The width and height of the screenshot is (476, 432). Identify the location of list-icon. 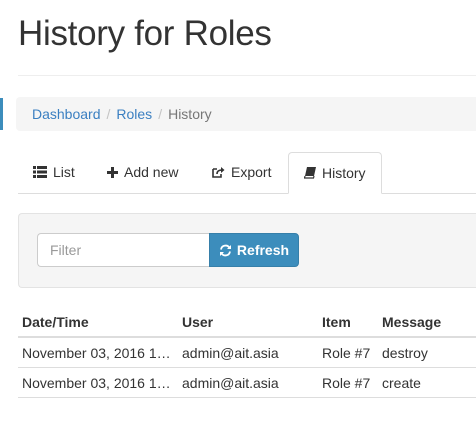
(40, 172).